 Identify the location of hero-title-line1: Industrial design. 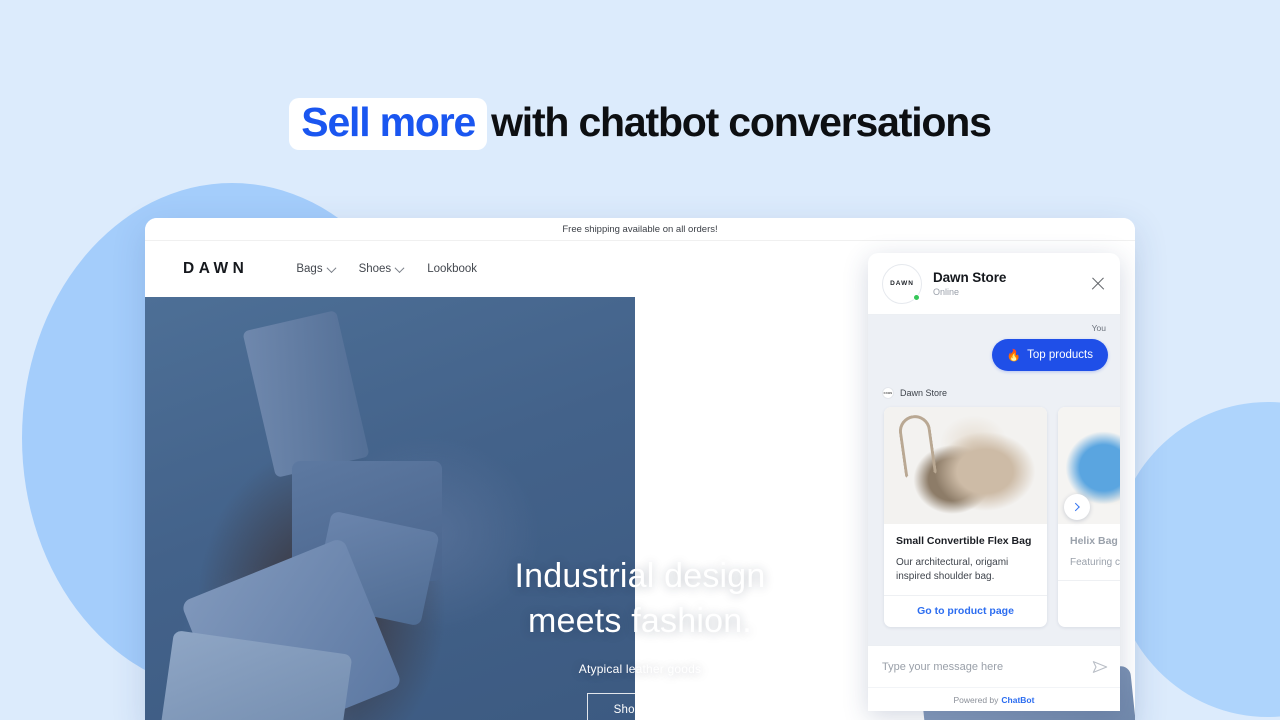
(640, 576).